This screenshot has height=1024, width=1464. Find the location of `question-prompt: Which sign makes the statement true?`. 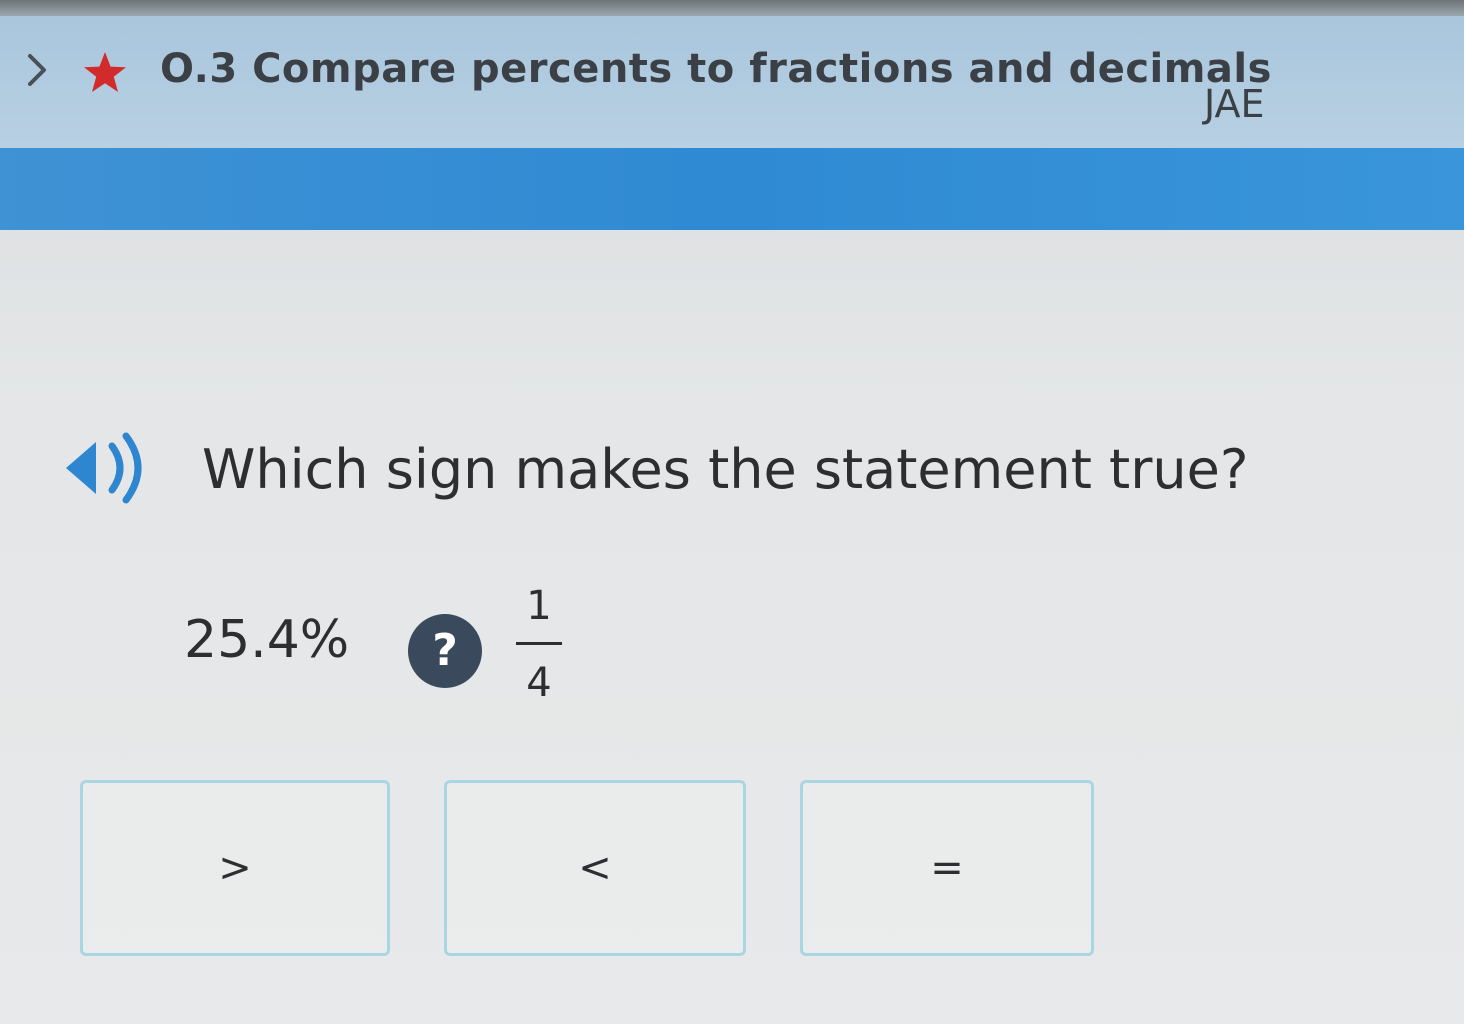

question-prompt: Which sign makes the statement true? is located at coordinates (725, 469).